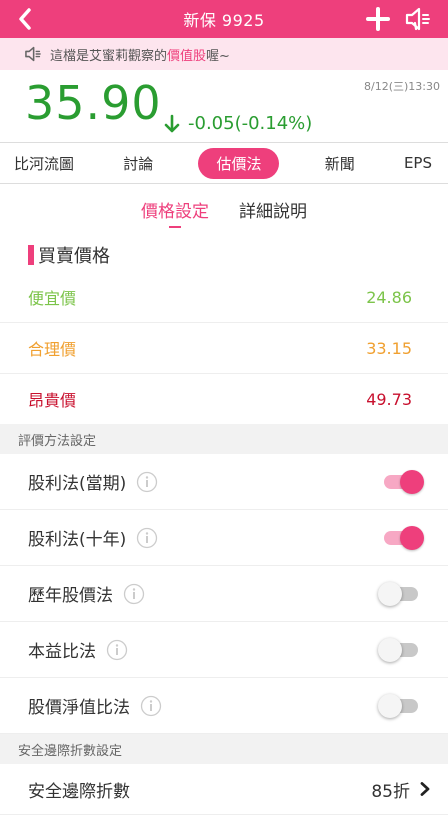  Describe the element at coordinates (239, 163) in the screenshot. I see `tab-valuation: 估價法` at that location.